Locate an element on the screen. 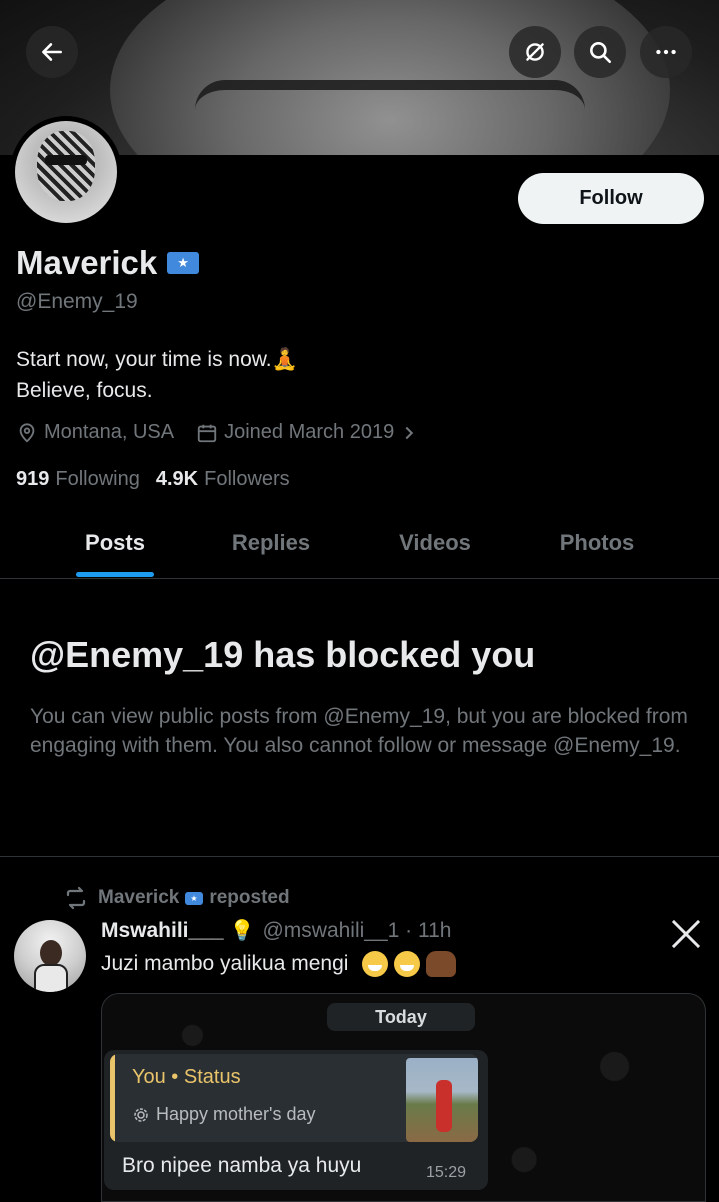 The image size is (719, 1202). post-header: Mswahili___ 💡 @mswahili__1 · 11h is located at coordinates (276, 930).